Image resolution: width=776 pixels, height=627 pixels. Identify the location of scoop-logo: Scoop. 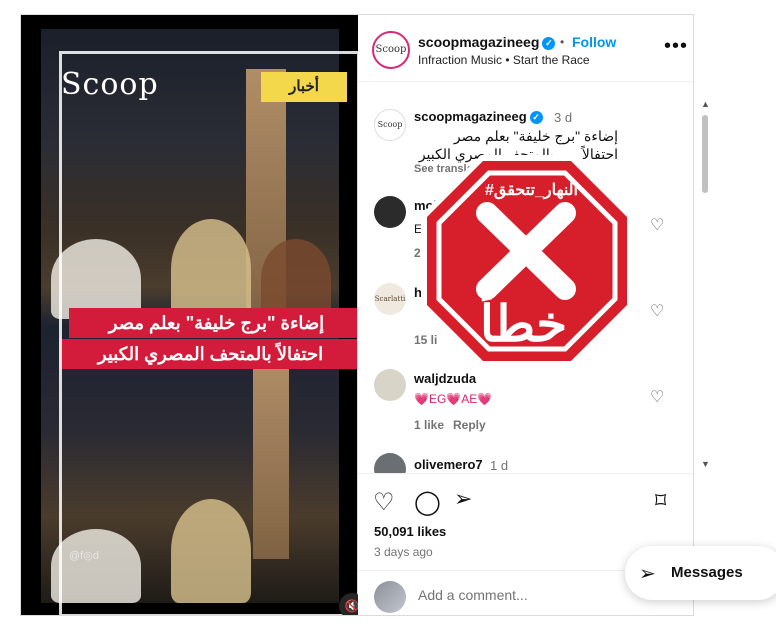
(110, 84).